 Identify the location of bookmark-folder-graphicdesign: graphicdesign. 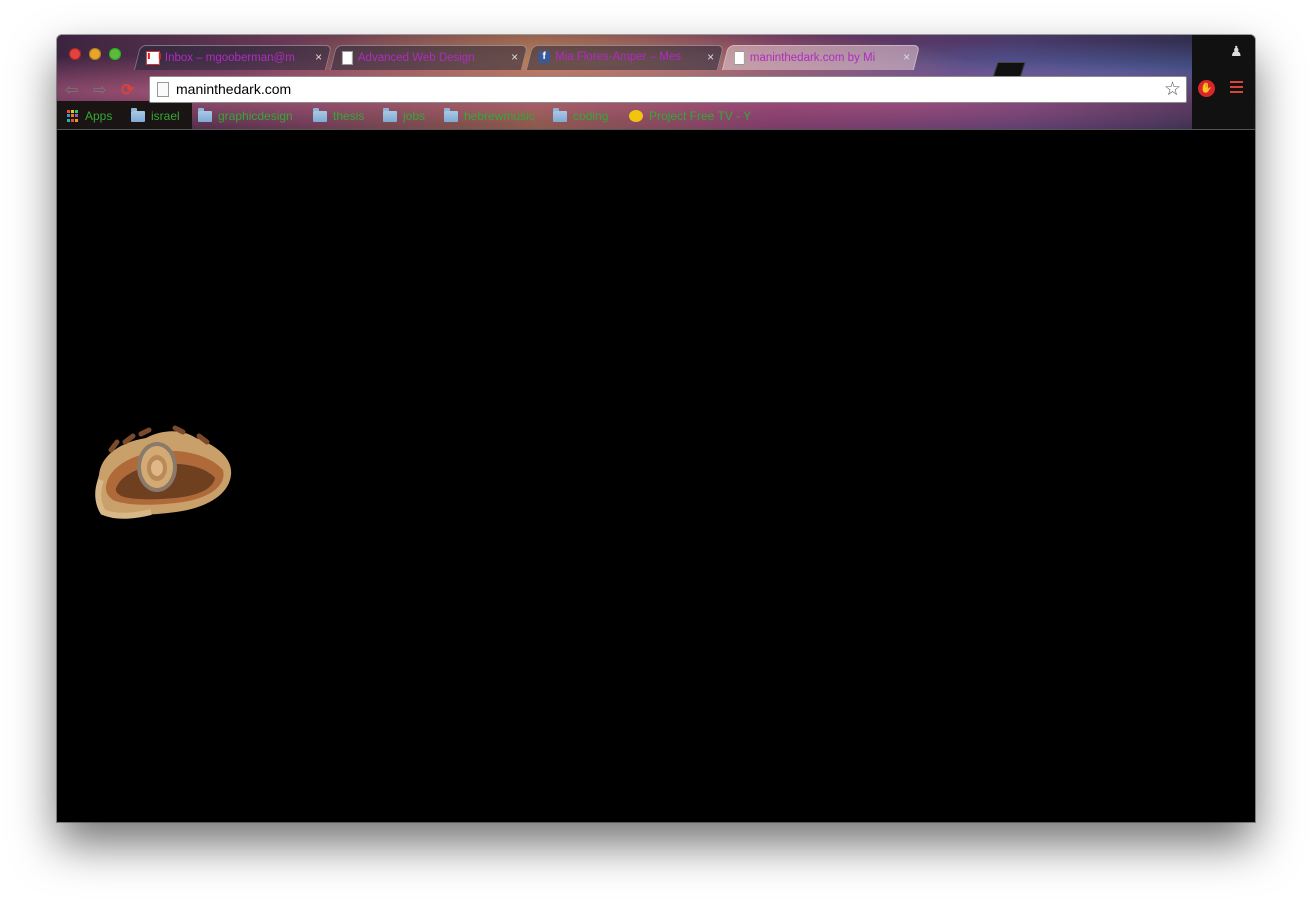
(245, 115).